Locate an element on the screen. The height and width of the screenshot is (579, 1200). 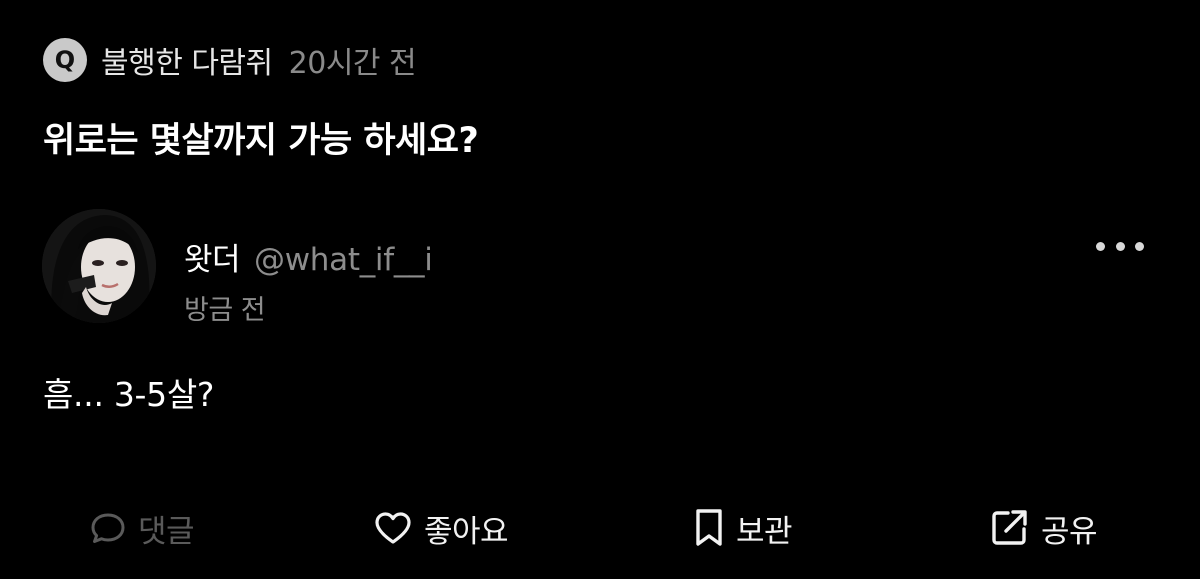
question-timestamp: 20시간 전 is located at coordinates (352, 63).